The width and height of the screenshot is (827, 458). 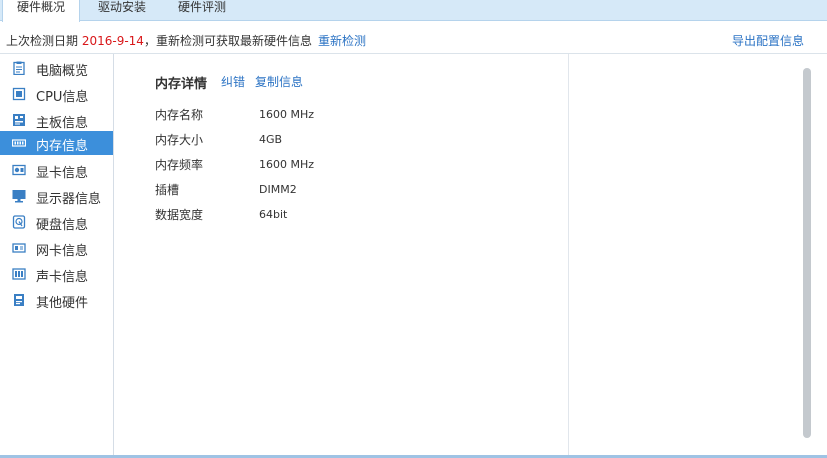 What do you see at coordinates (69, 199) in the screenshot?
I see `sidebar-item-label: 显示器信息` at bounding box center [69, 199].